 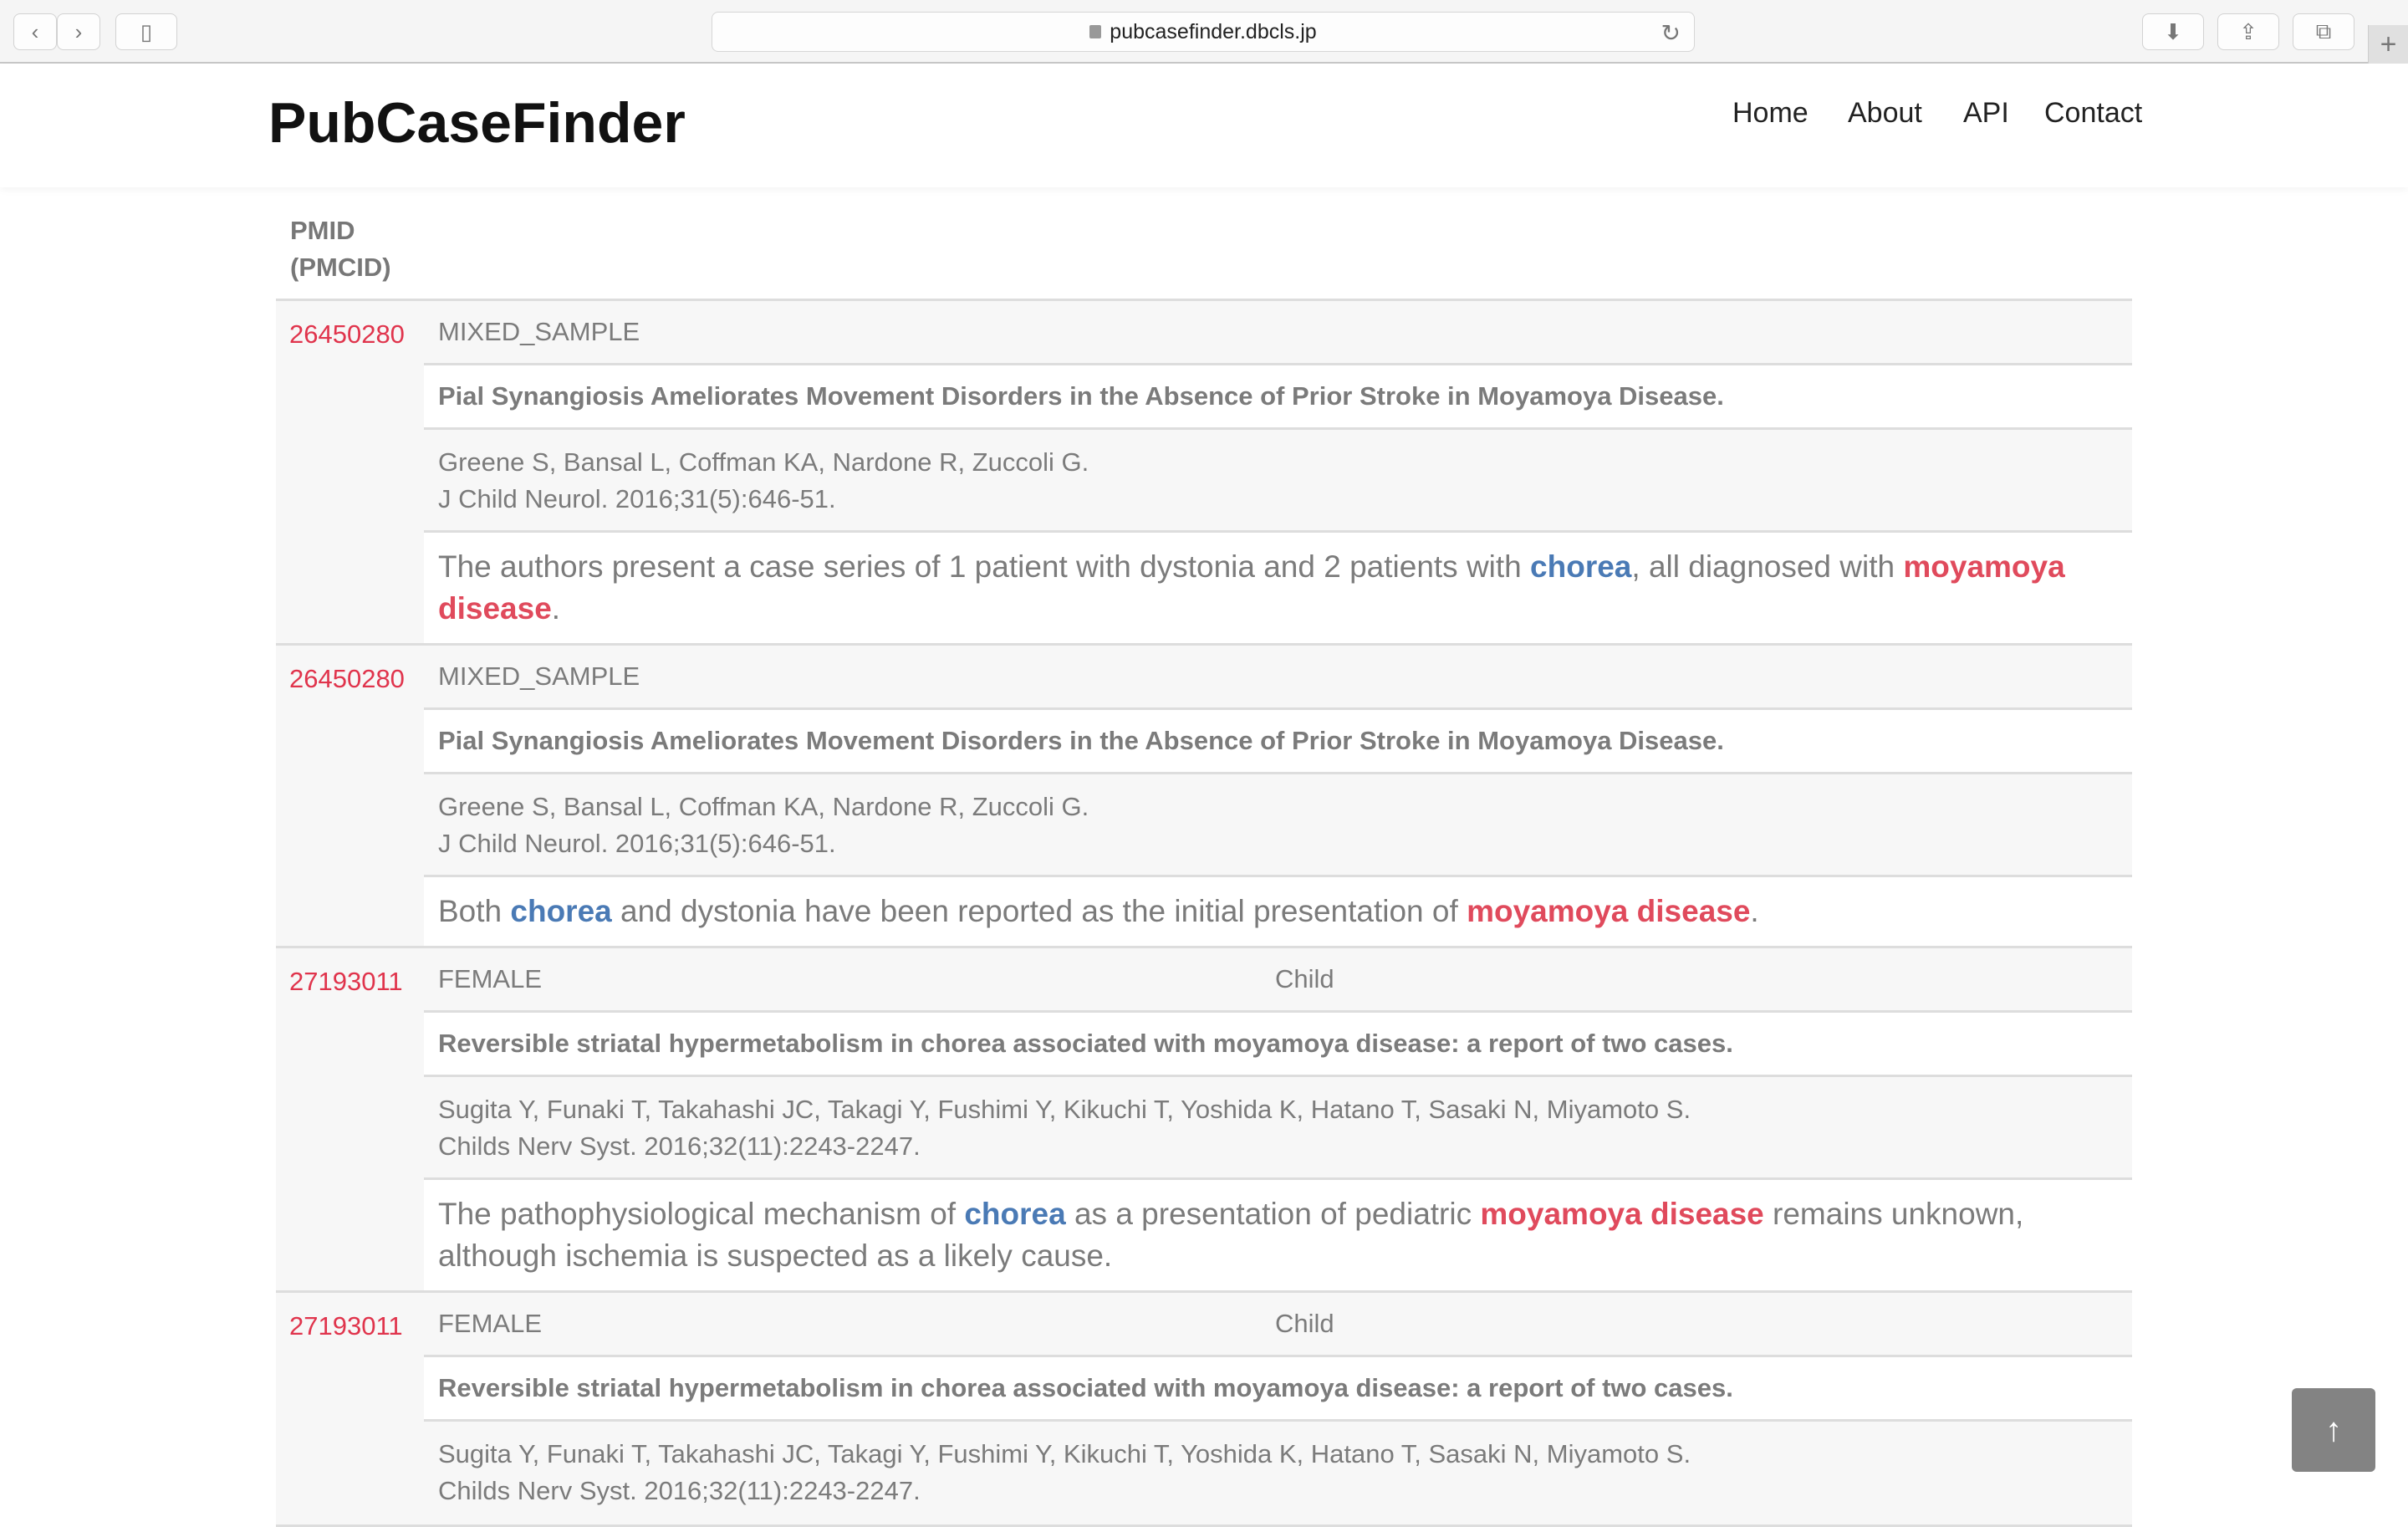 What do you see at coordinates (1885, 114) in the screenshot?
I see `nav-about: About` at bounding box center [1885, 114].